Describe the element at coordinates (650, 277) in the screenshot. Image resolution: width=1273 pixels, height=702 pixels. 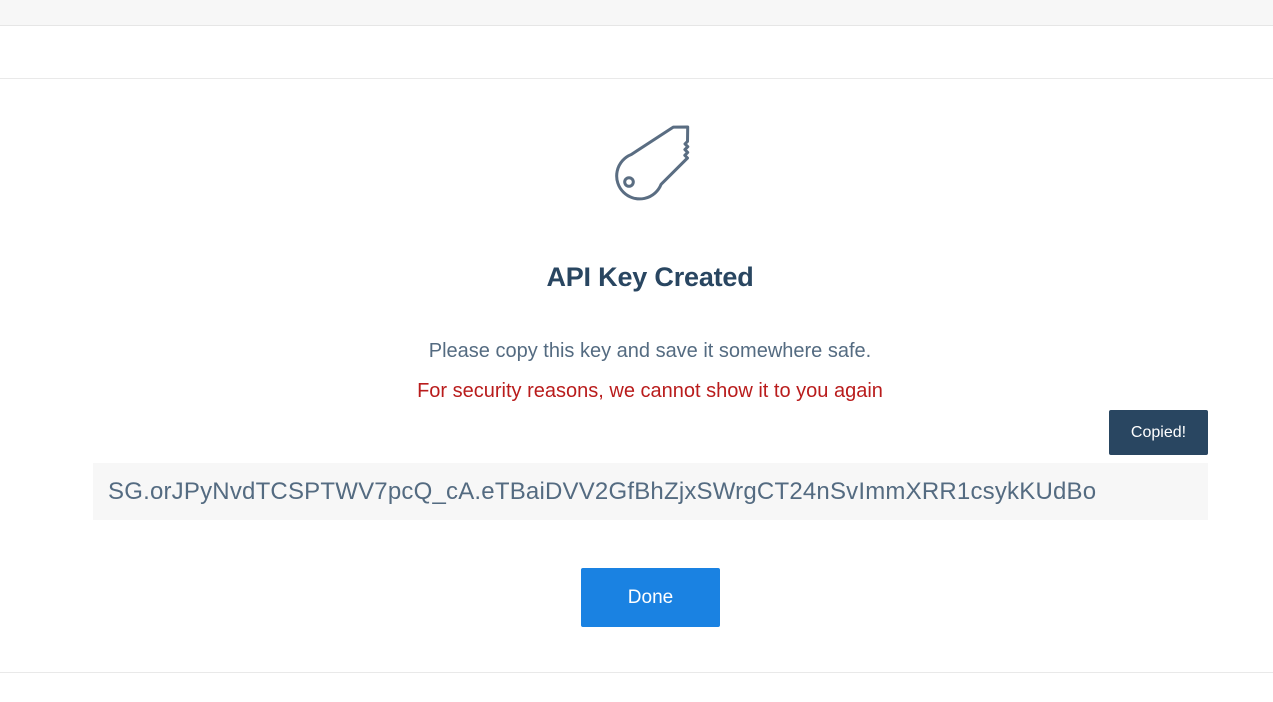
I see `dialog-title: API Key Created` at that location.